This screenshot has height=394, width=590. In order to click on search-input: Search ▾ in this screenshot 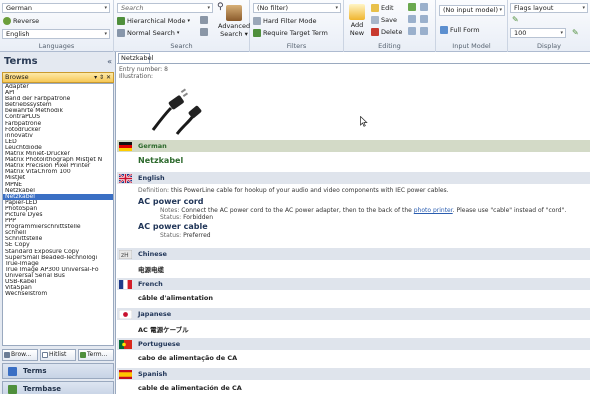, I will do `click(165, 8)`.